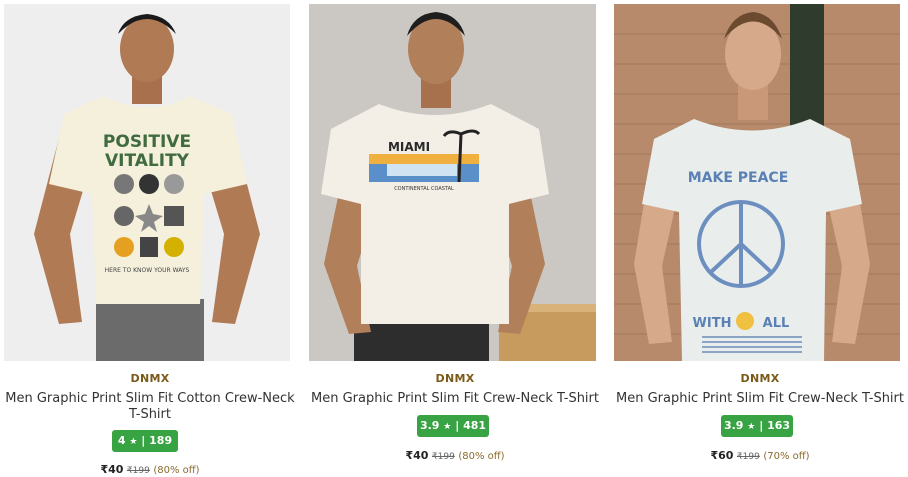 The height and width of the screenshot is (477, 908). I want to click on price-row: ₹60 ₹199 (70% off), so click(759, 455).